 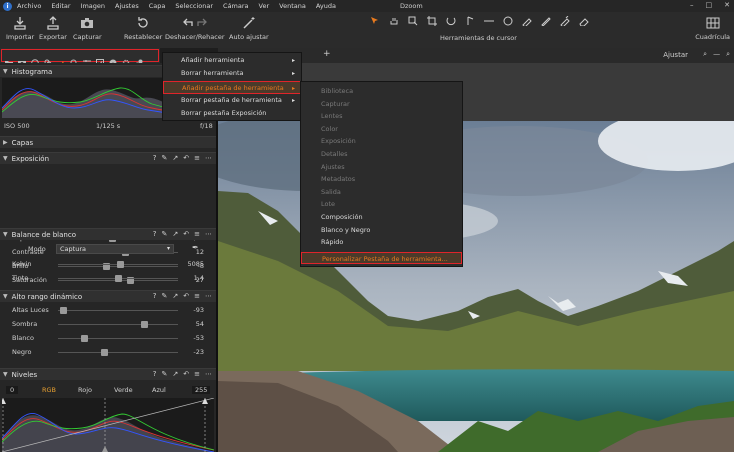 I want to click on crop-icon, so click(x=432, y=21).